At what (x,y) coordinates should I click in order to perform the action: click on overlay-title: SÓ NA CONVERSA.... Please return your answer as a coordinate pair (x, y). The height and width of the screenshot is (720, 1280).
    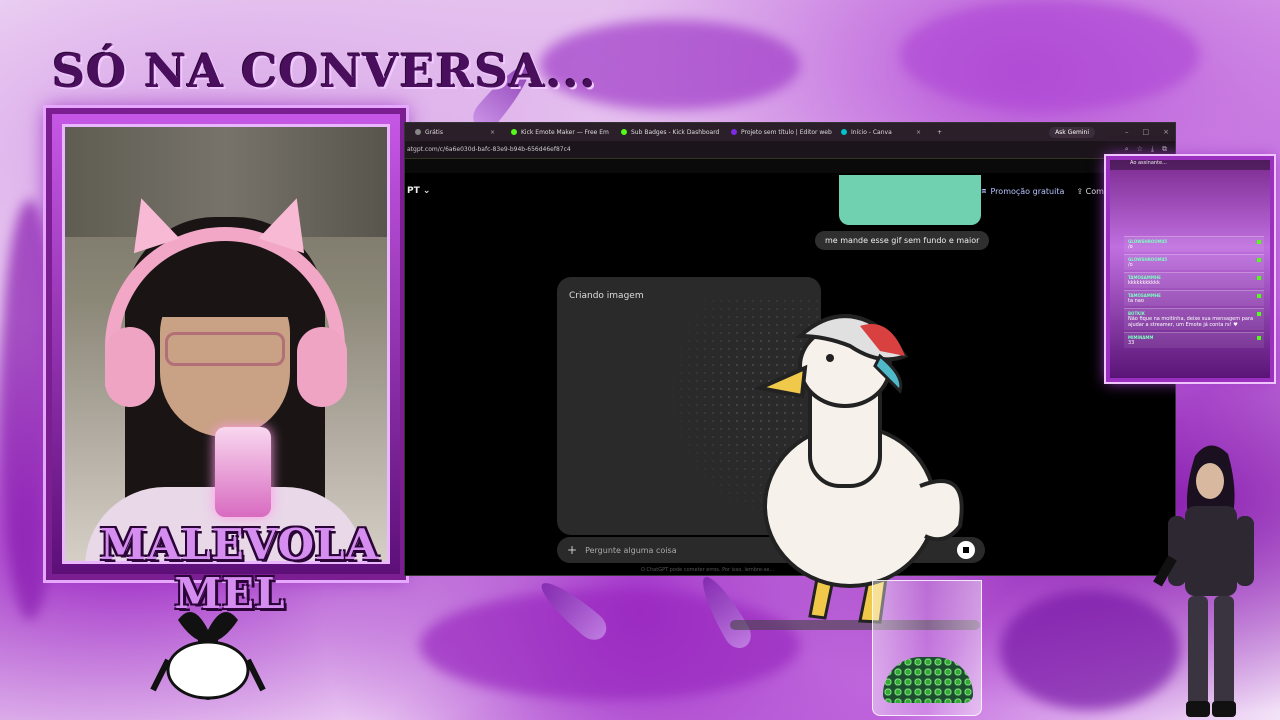
    Looking at the image, I should click on (324, 71).